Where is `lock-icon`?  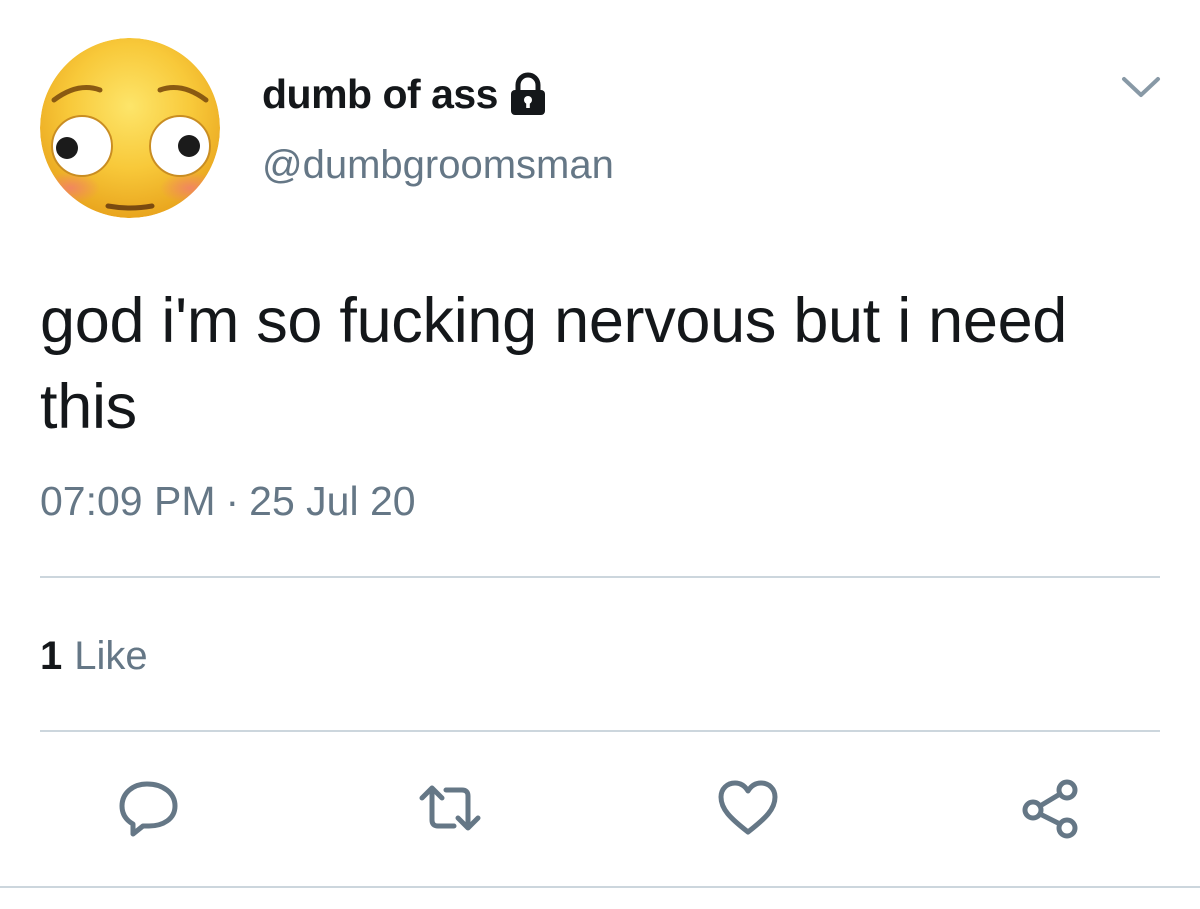
lock-icon is located at coordinates (528, 94).